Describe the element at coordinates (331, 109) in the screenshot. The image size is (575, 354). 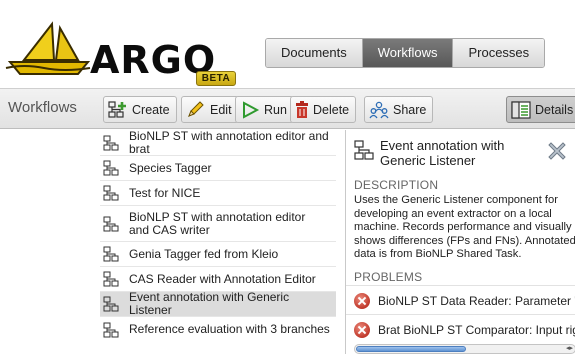
I see `delete-button-label: Delete` at that location.